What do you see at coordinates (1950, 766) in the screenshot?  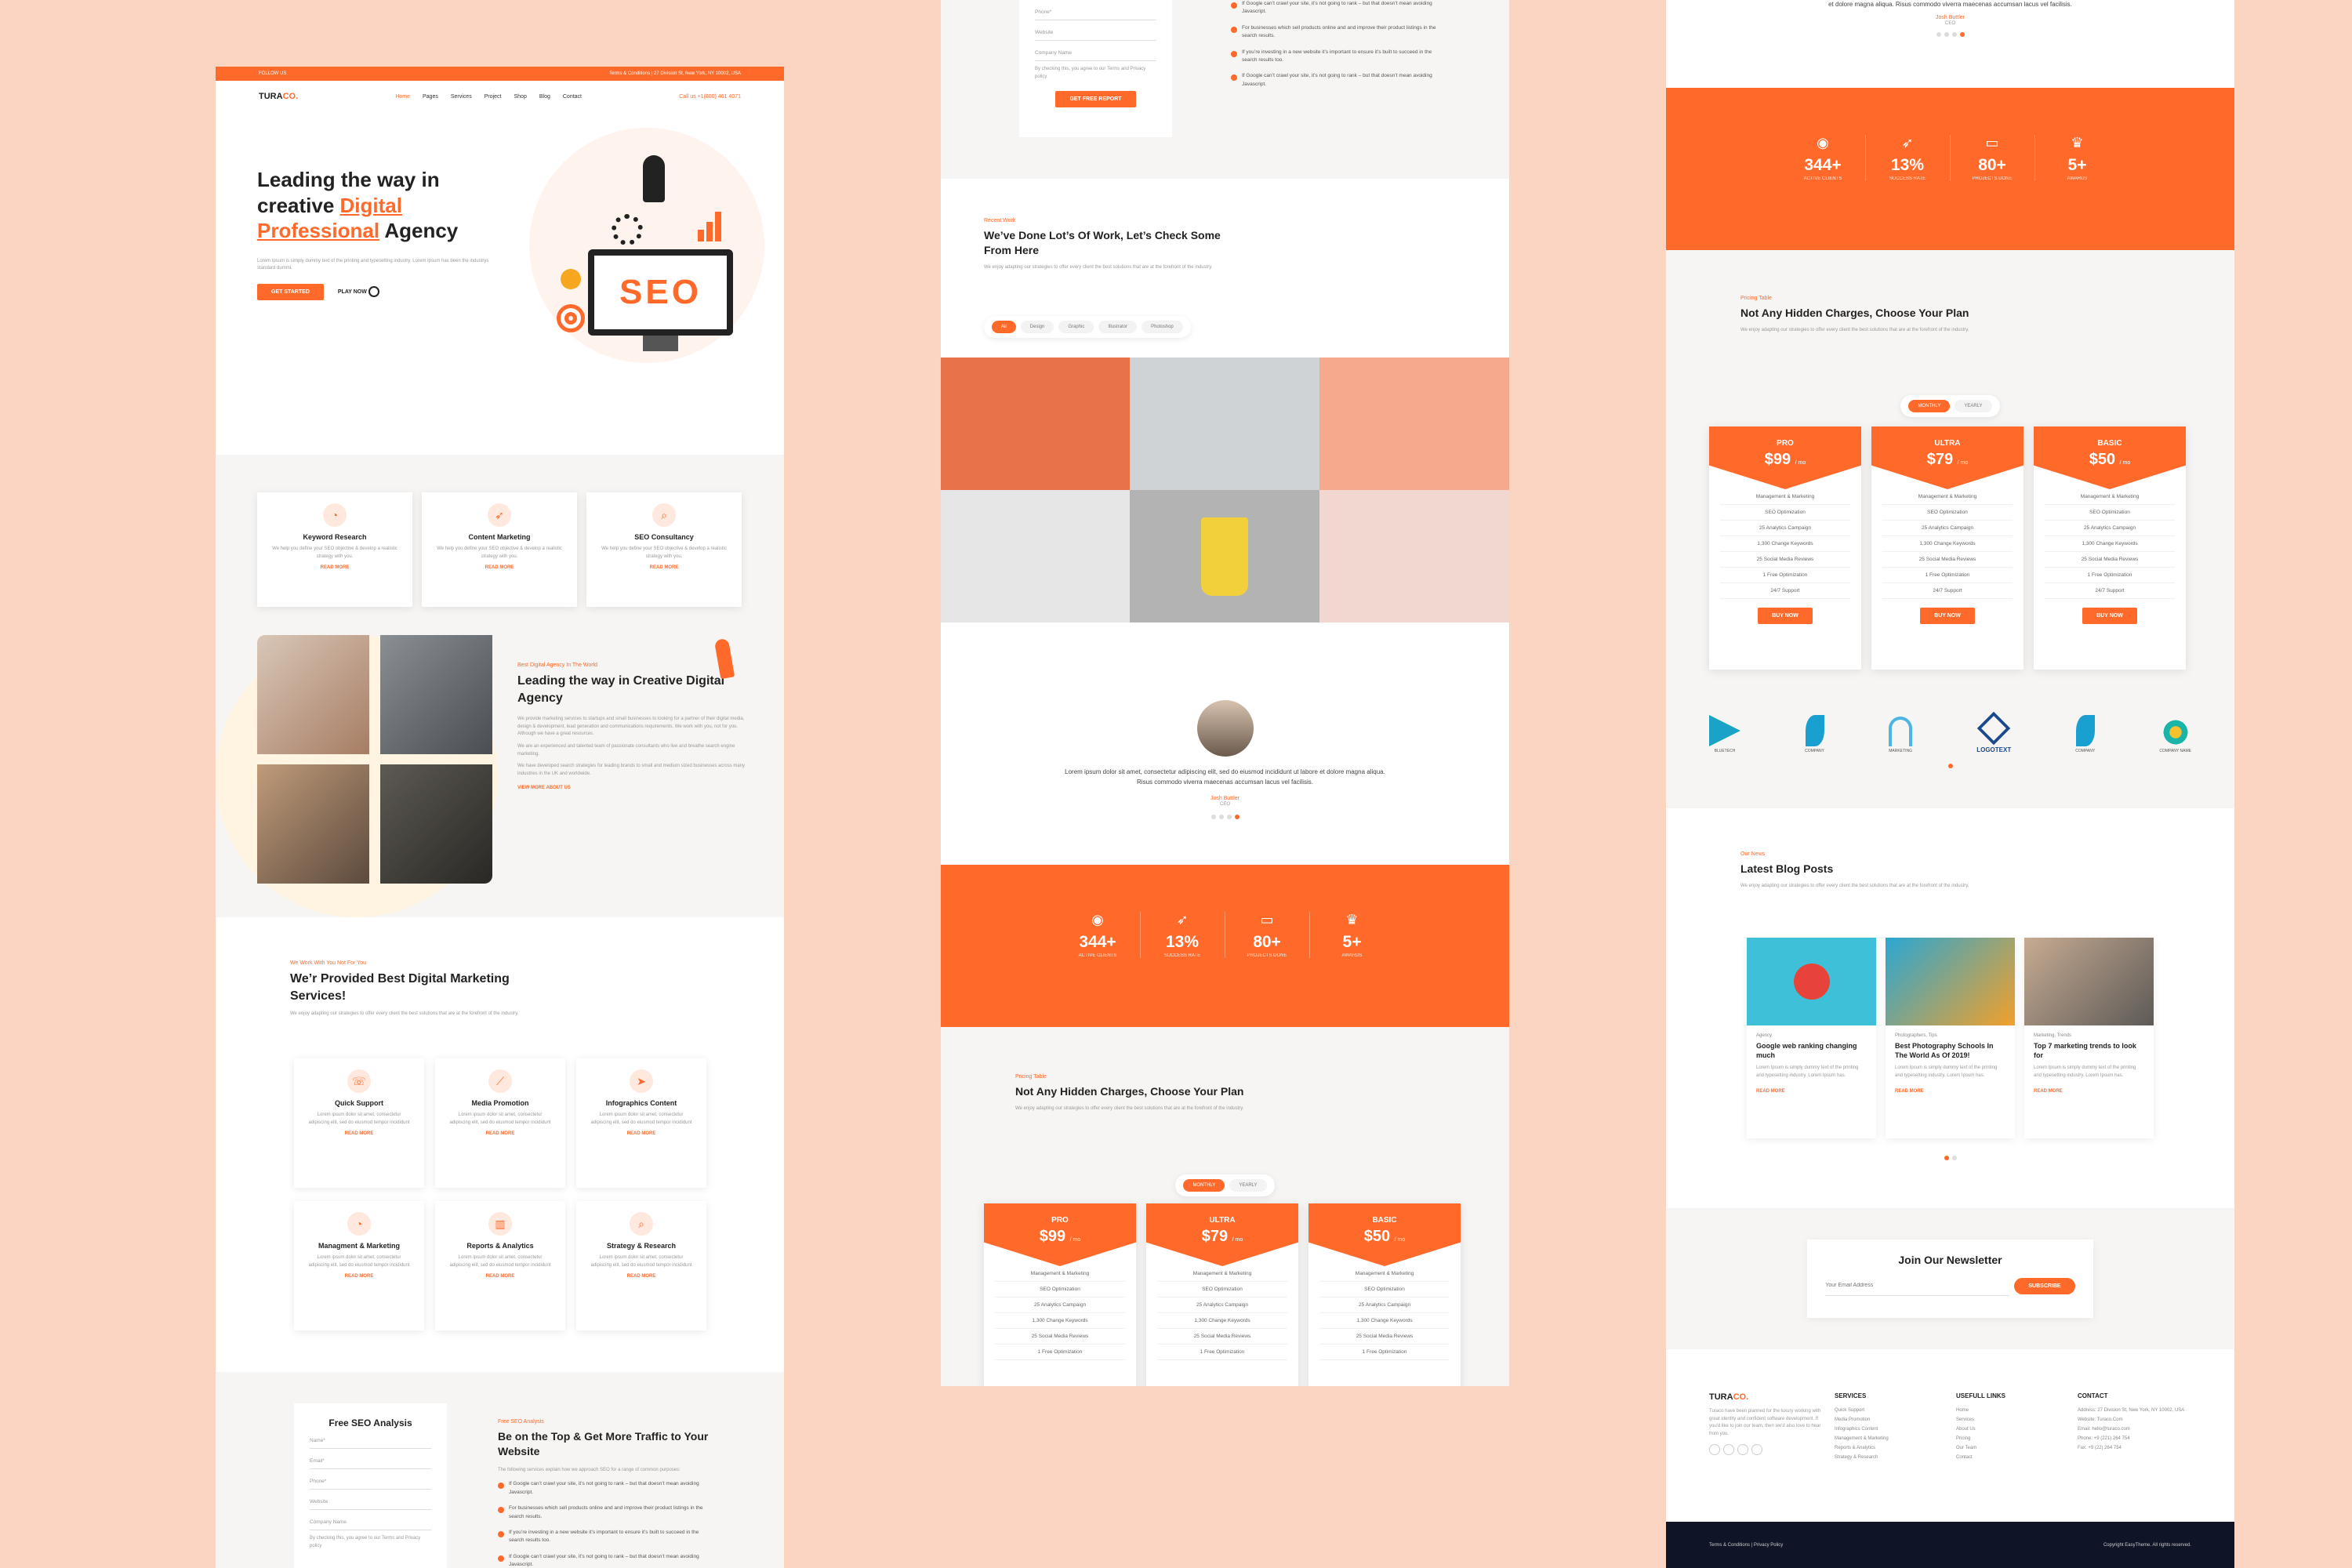 I see `brand-dots` at bounding box center [1950, 766].